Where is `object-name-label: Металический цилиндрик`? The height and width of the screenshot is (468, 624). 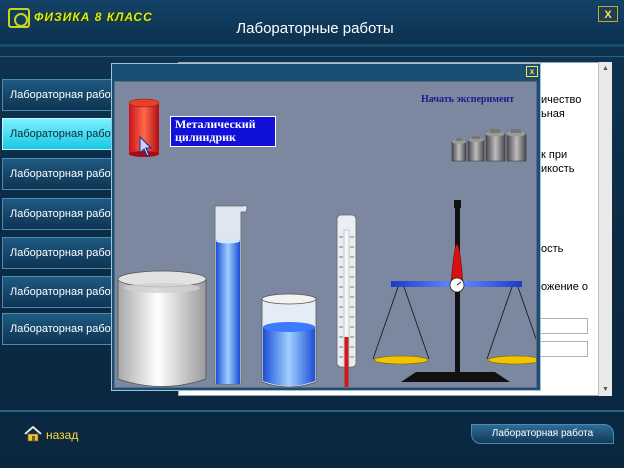 object-name-label: Металический цилиндрик is located at coordinates (223, 131).